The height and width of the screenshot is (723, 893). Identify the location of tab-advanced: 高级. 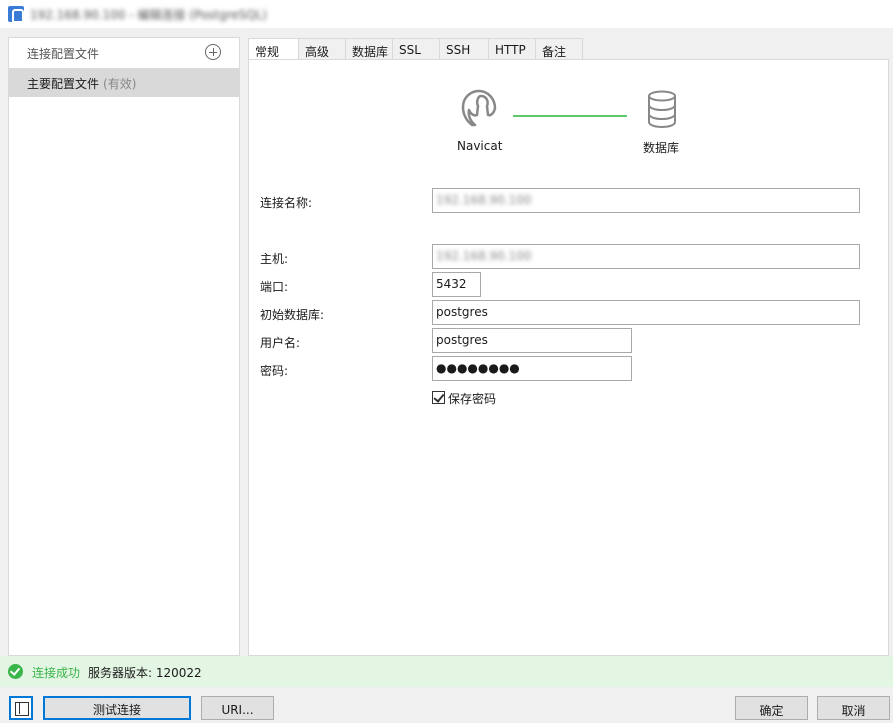
(322, 49).